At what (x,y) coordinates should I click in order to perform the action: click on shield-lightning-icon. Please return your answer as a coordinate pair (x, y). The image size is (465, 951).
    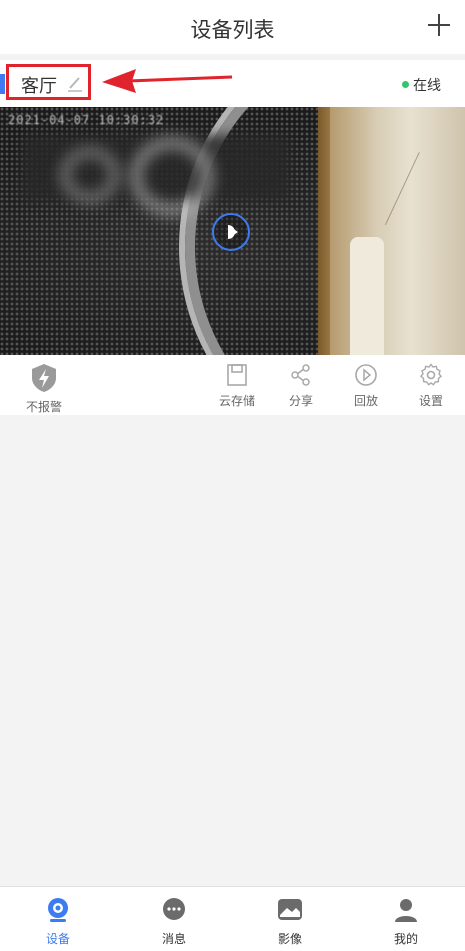
    Looking at the image, I should click on (44, 380).